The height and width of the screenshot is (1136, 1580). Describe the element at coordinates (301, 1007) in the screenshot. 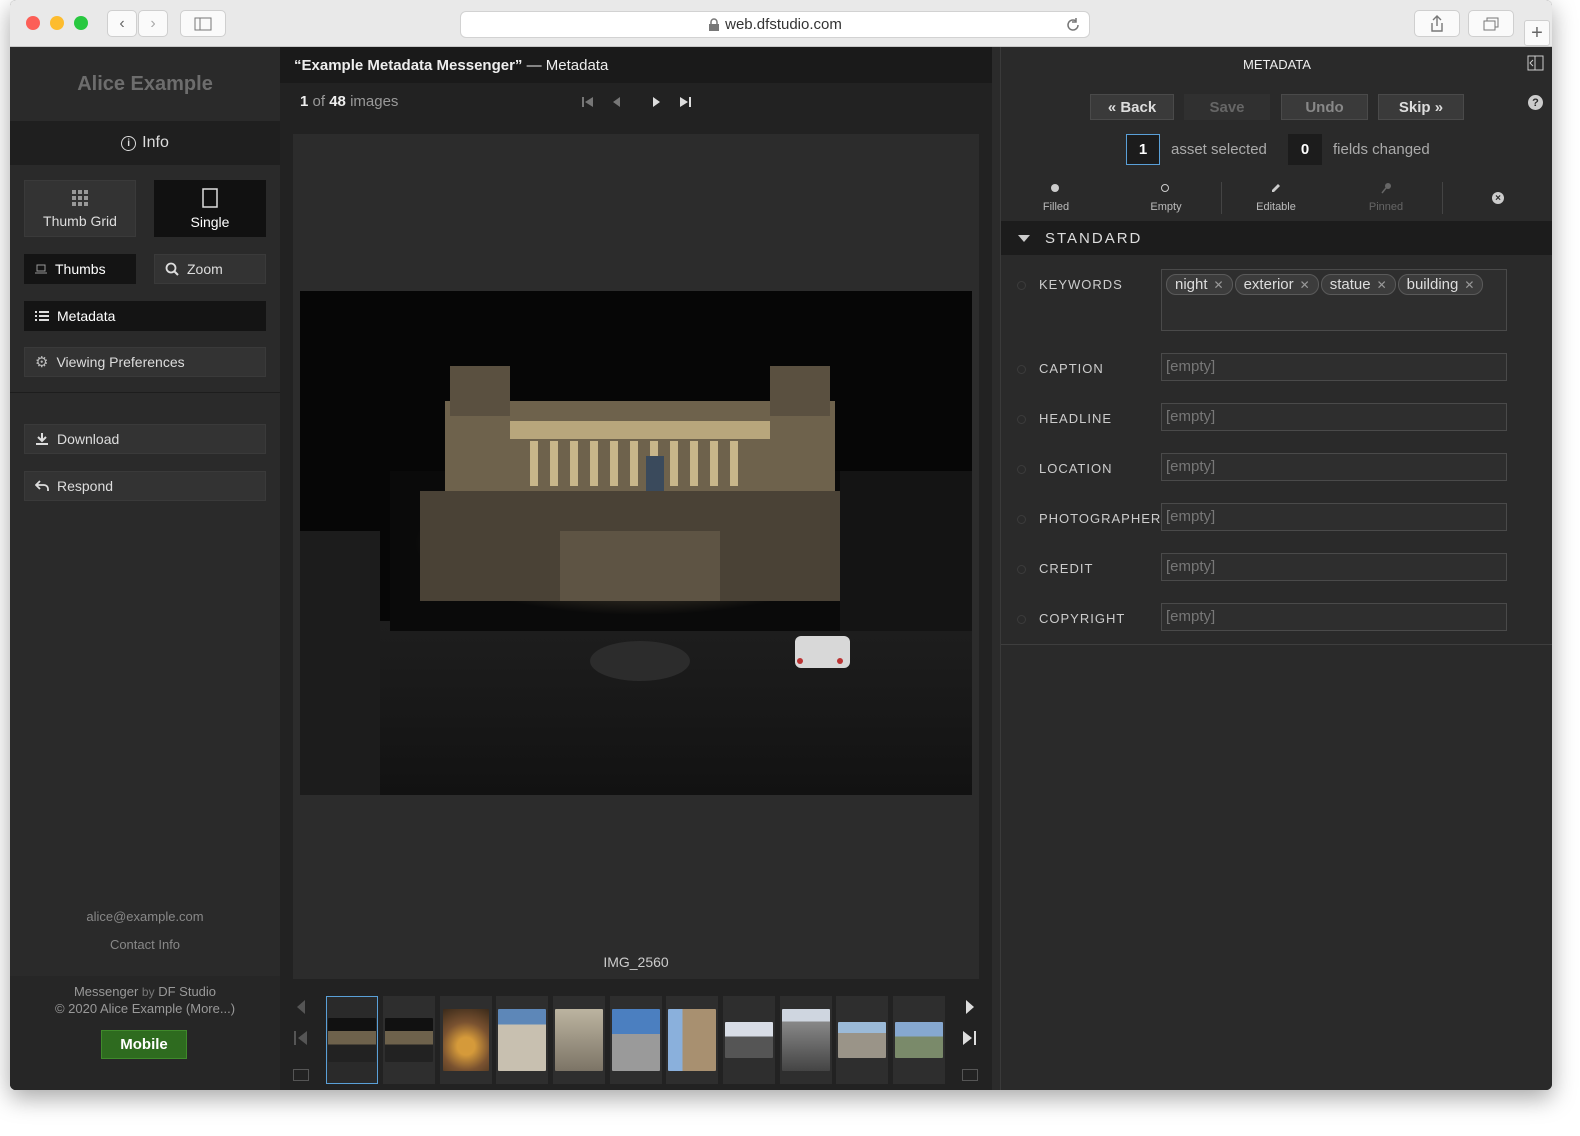

I see `filmstrip-prev-icon` at that location.